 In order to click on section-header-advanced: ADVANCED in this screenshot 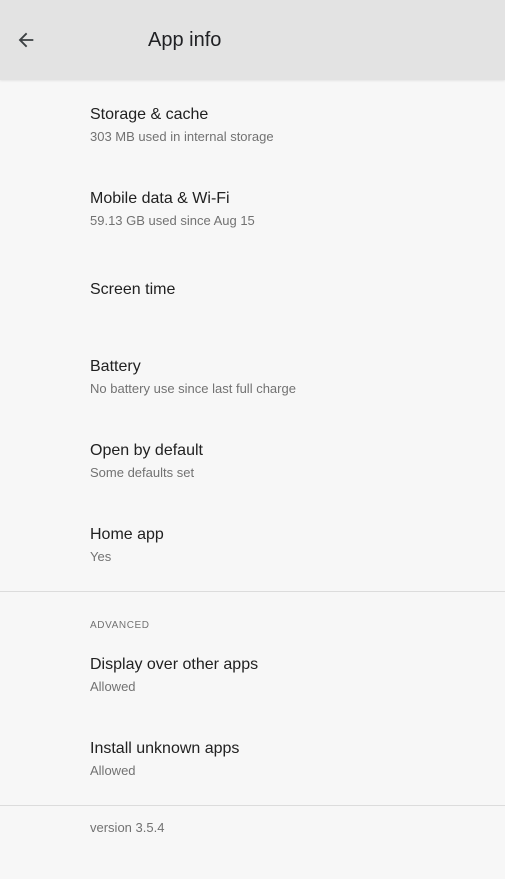, I will do `click(252, 611)`.